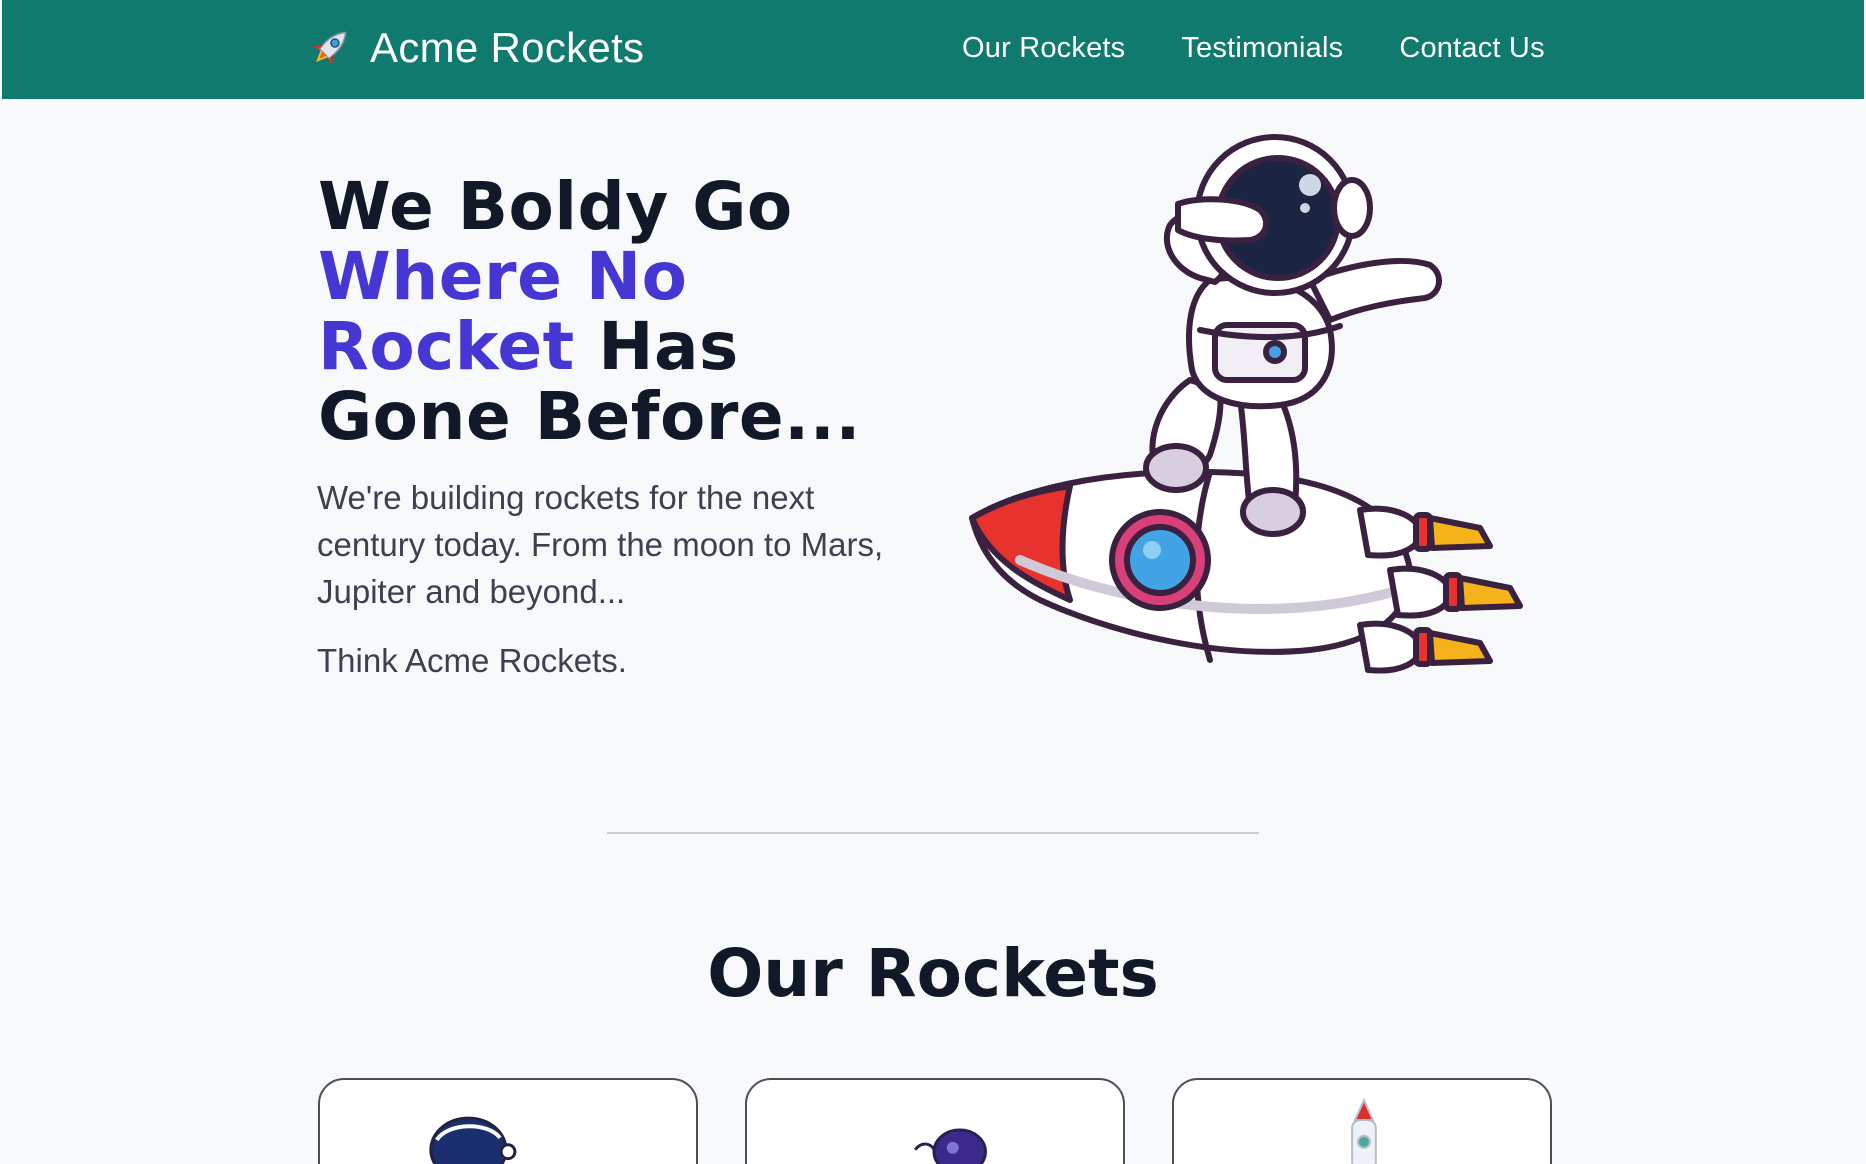 This screenshot has height=1164, width=1866. I want to click on section-divider, so click(933, 833).